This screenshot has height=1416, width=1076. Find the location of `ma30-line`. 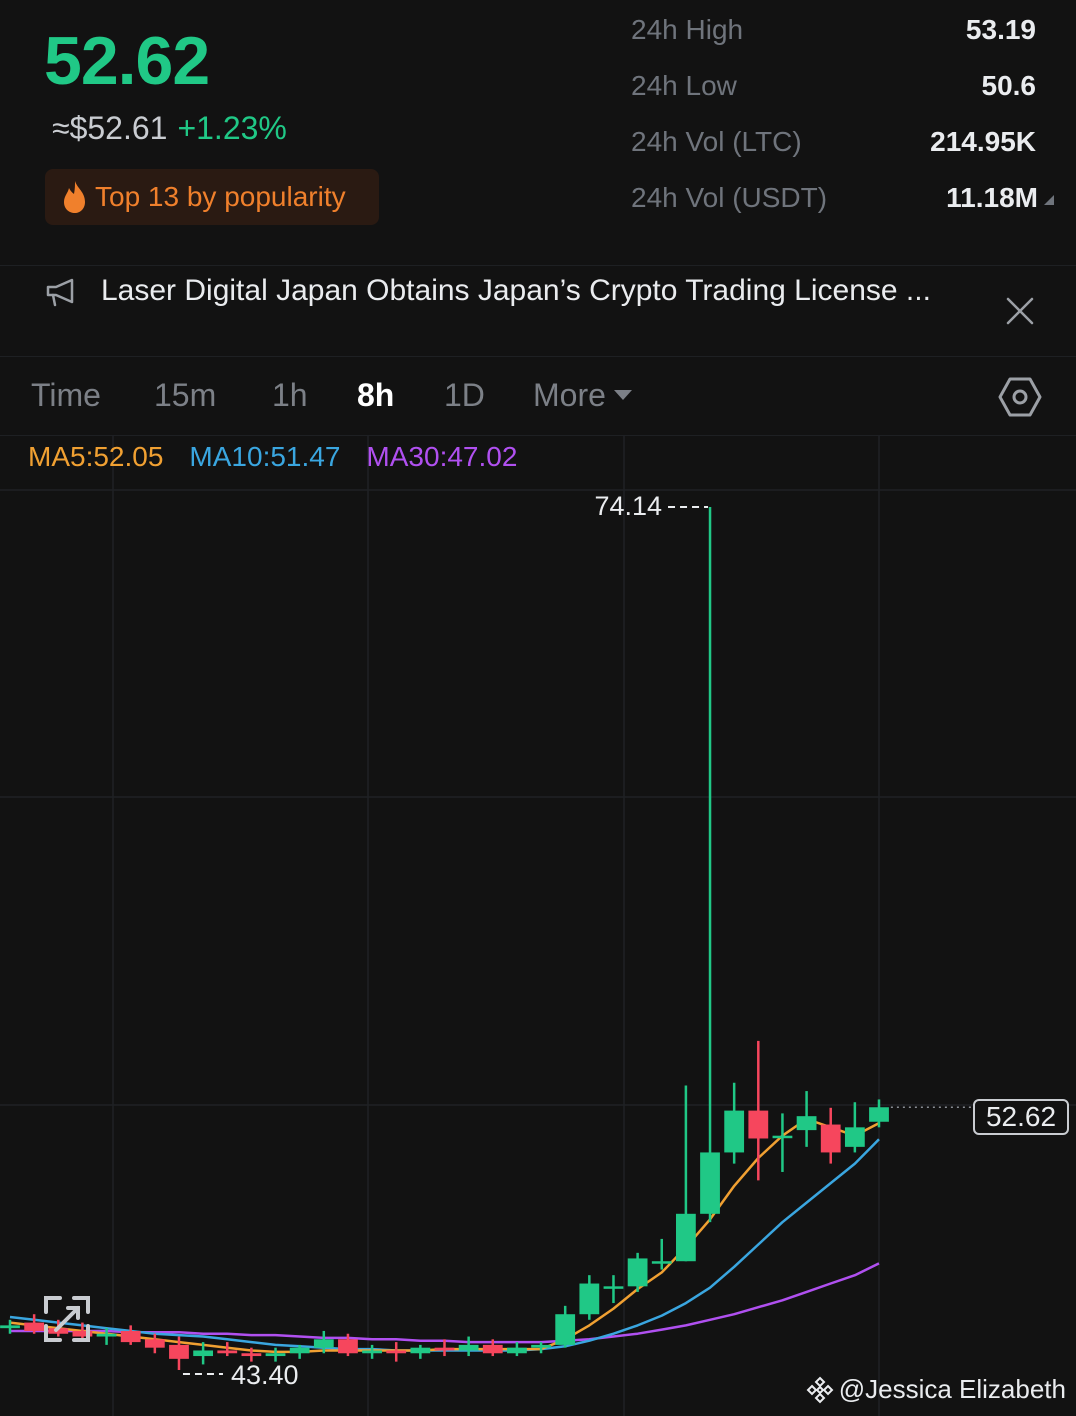

ma30-line is located at coordinates (445, 1303).